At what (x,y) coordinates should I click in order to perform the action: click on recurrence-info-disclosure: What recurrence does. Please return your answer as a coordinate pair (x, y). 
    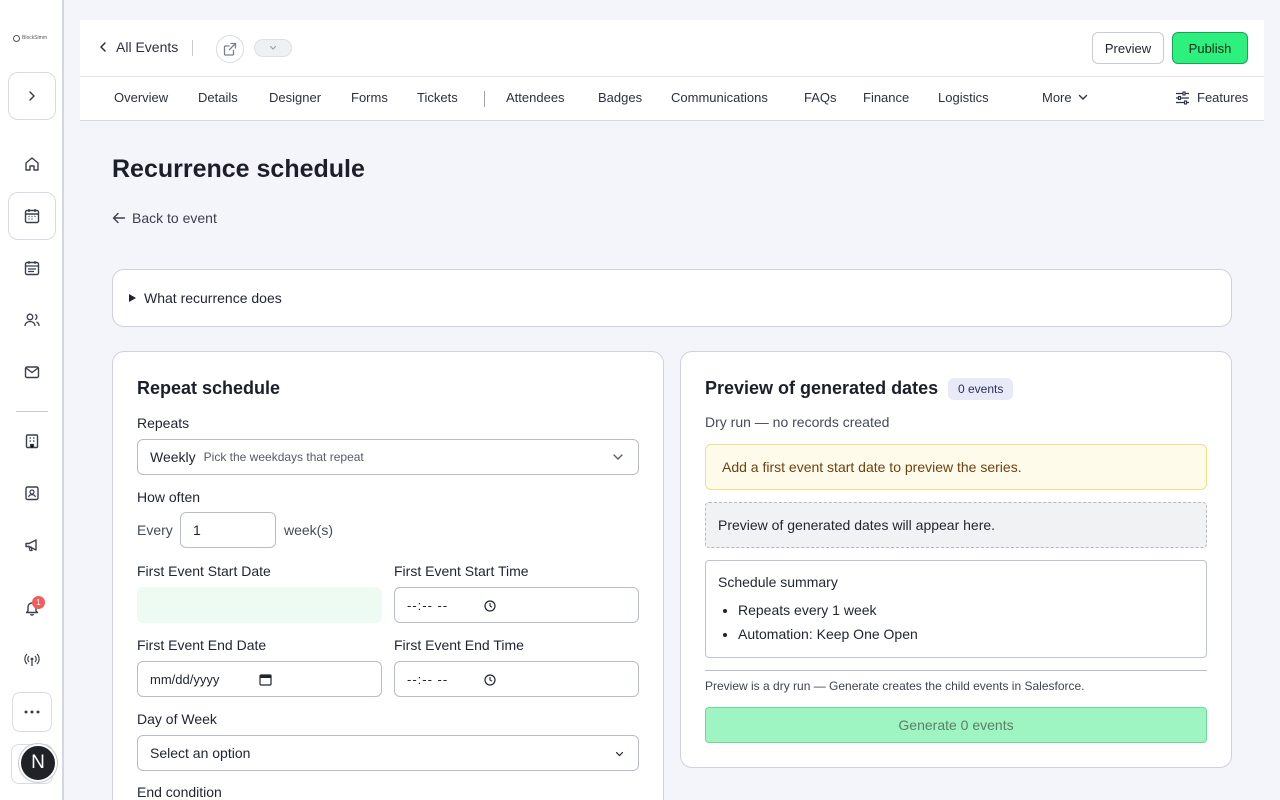
    Looking at the image, I should click on (672, 298).